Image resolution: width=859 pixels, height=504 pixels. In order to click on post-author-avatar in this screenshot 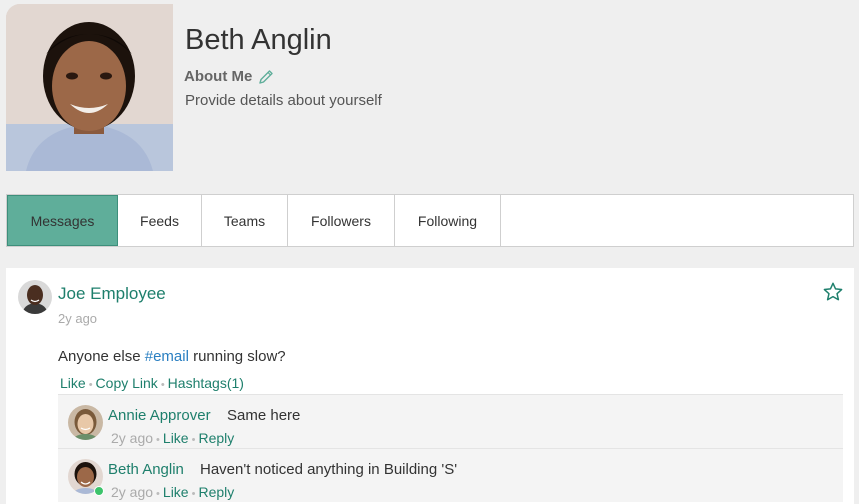, I will do `click(35, 297)`.